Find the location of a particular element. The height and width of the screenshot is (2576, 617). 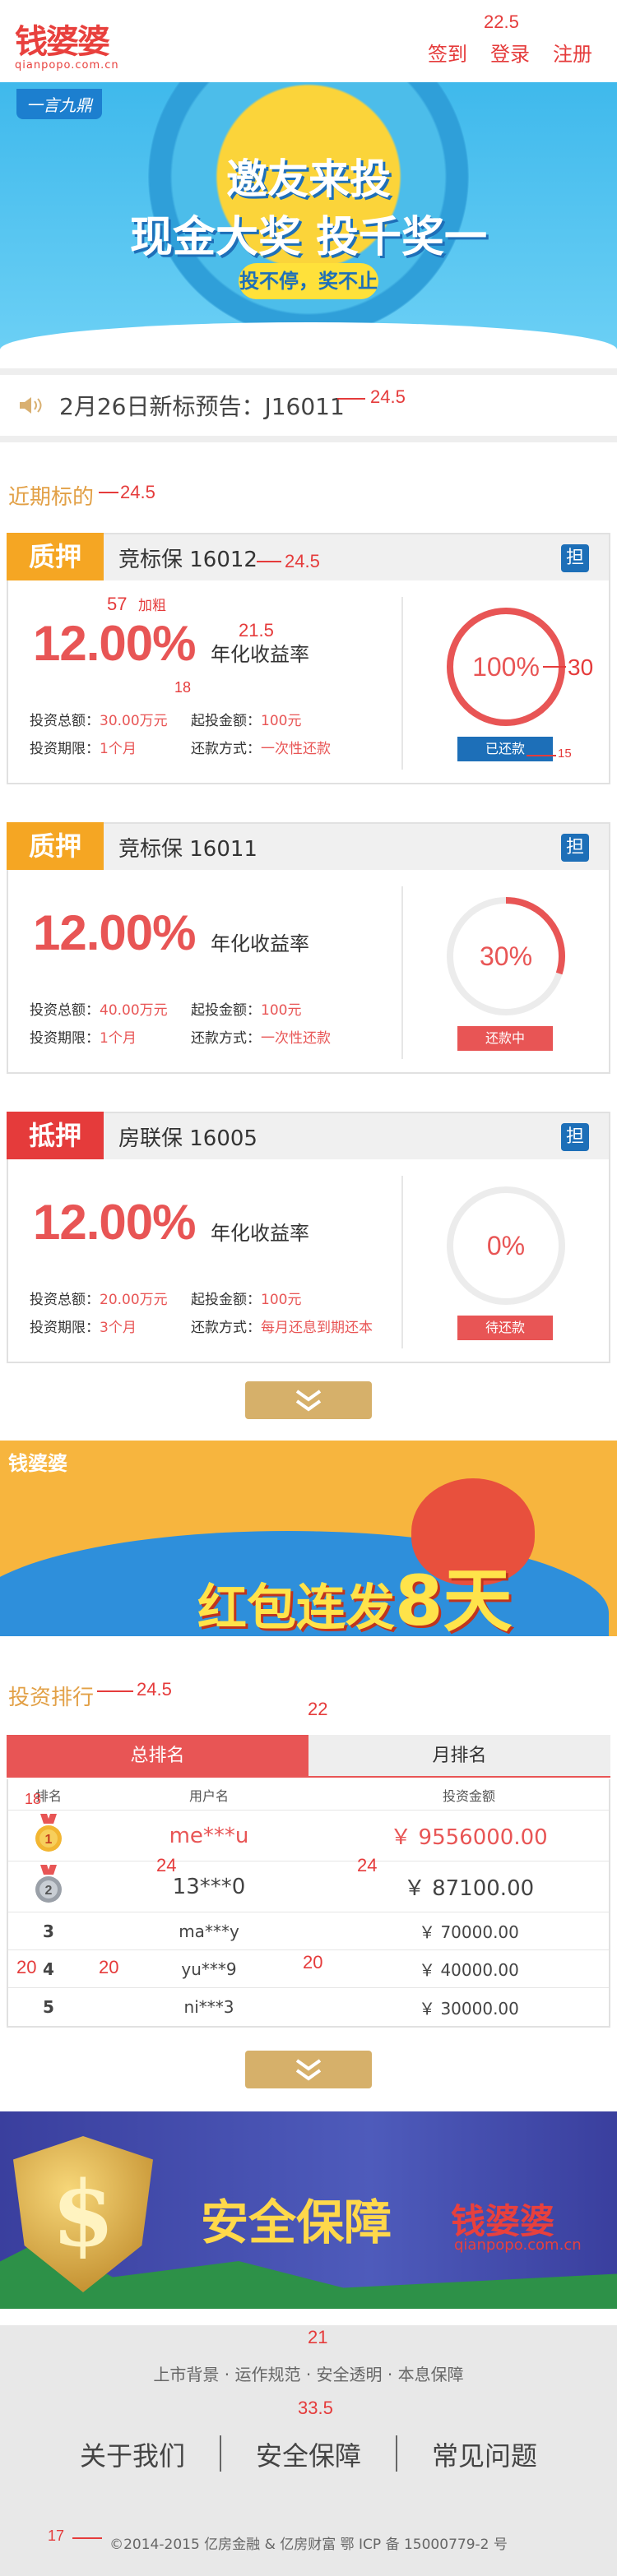

notice-bar: 2月26日新标预告：J16011 is located at coordinates (308, 405).